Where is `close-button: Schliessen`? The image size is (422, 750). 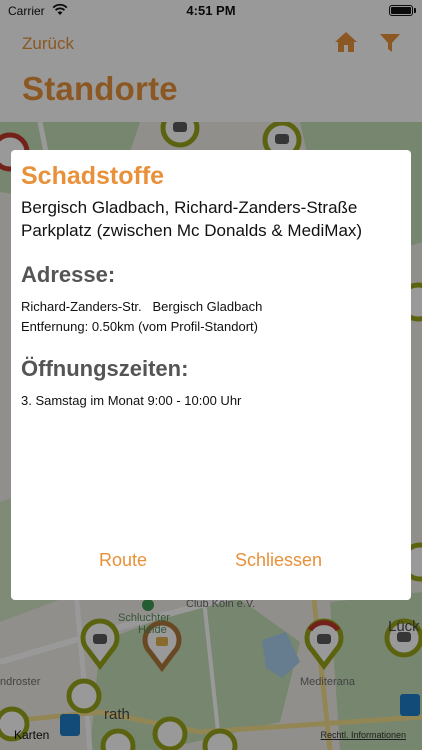
close-button: Schliessen is located at coordinates (278, 560).